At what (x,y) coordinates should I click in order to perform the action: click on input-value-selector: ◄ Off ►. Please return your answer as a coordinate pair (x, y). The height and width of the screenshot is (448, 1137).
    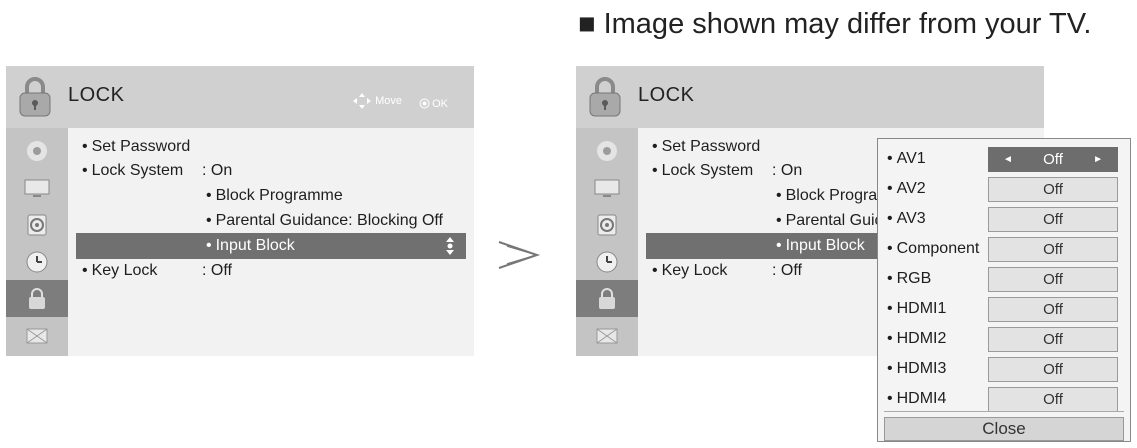
    Looking at the image, I should click on (1053, 159).